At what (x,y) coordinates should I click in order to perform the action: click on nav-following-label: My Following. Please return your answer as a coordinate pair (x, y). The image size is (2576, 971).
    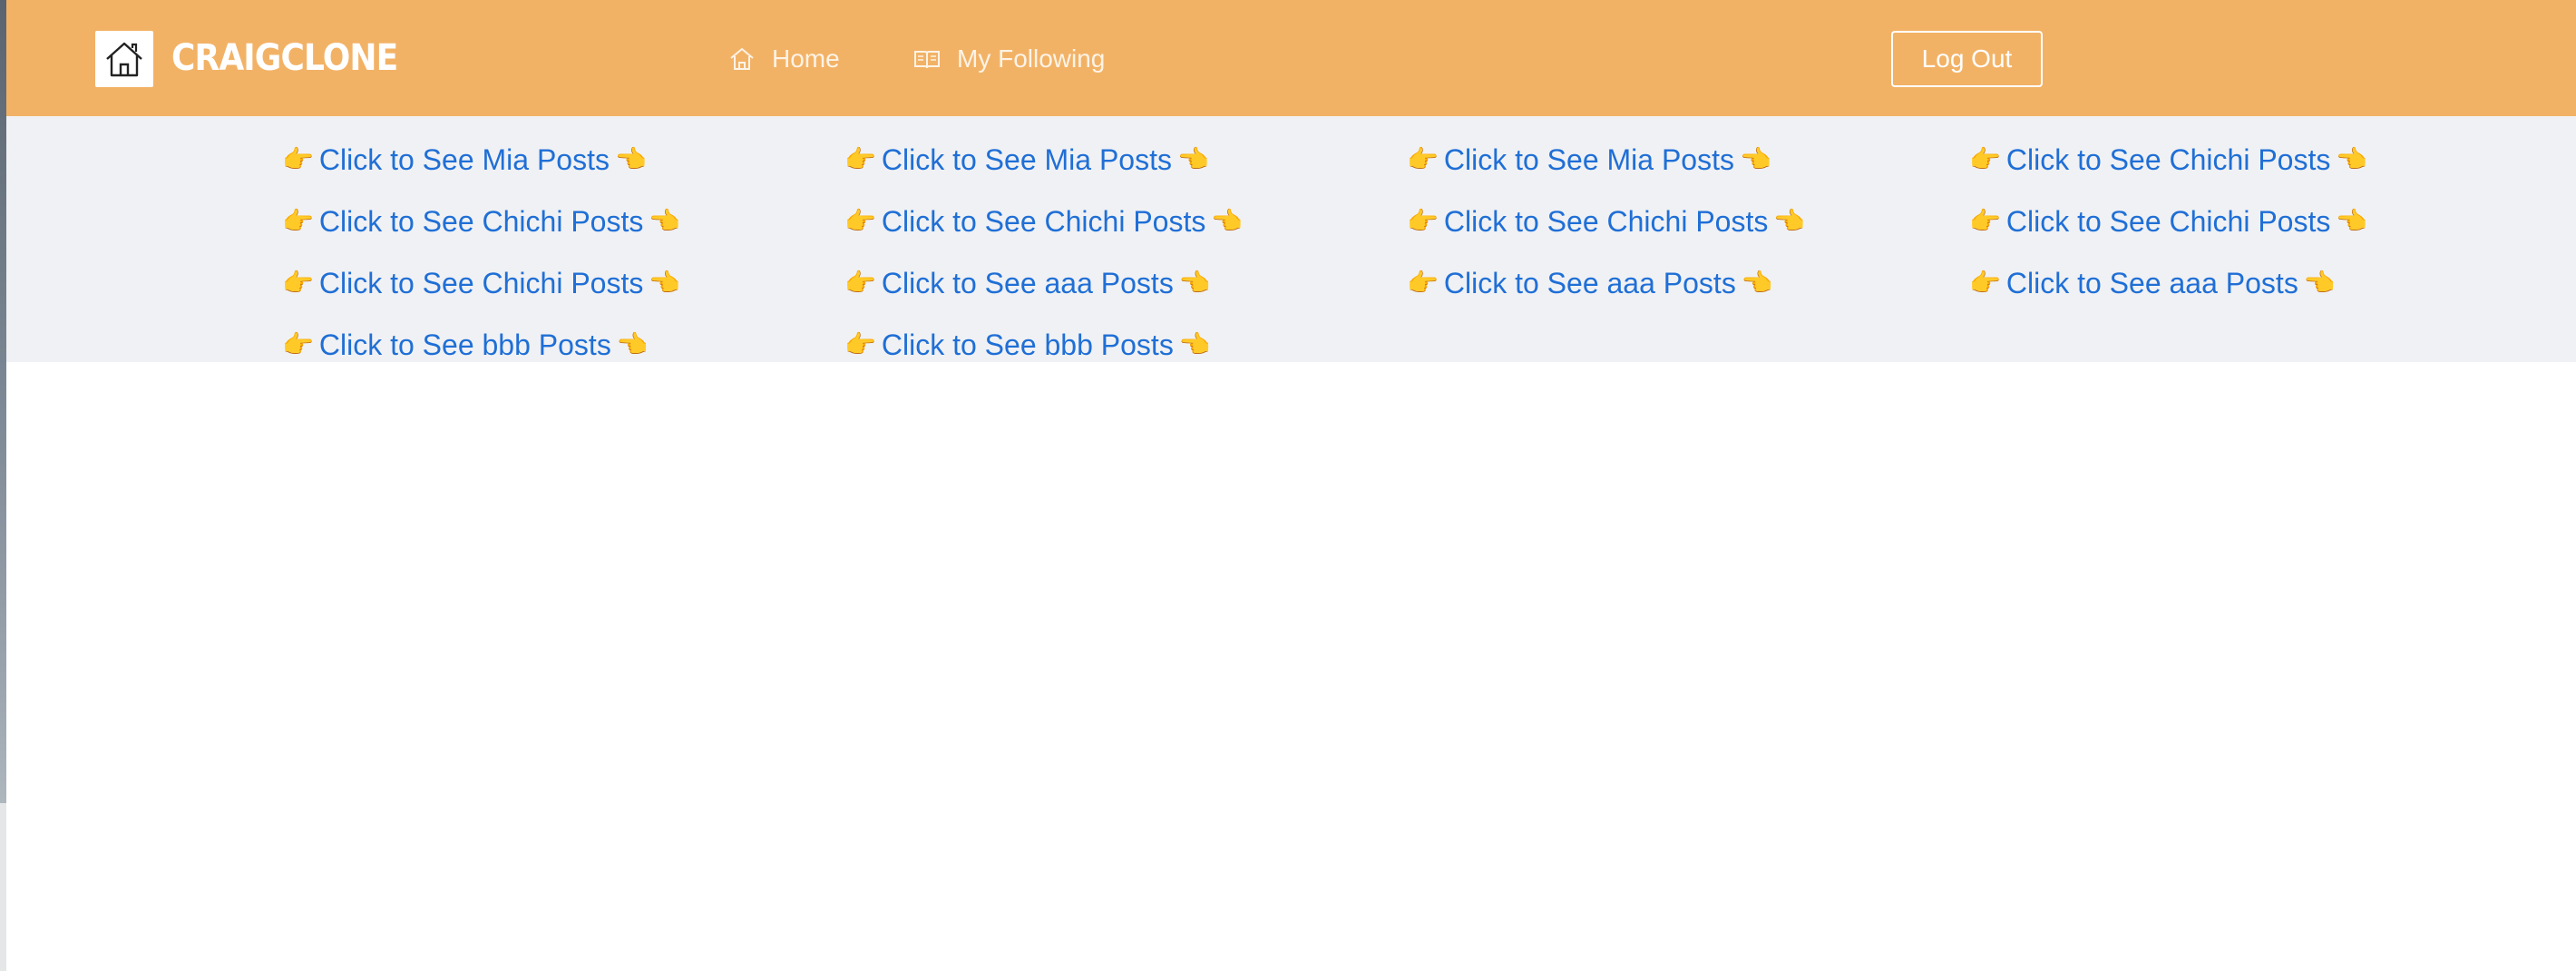
    Looking at the image, I should click on (1031, 58).